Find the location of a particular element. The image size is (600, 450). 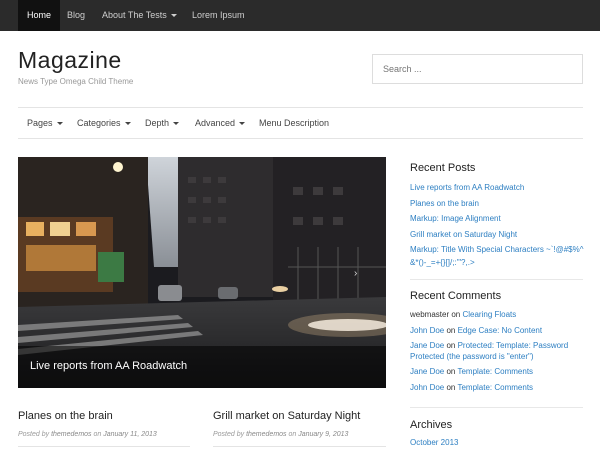

nav-item-label: Home is located at coordinates (39, 15).